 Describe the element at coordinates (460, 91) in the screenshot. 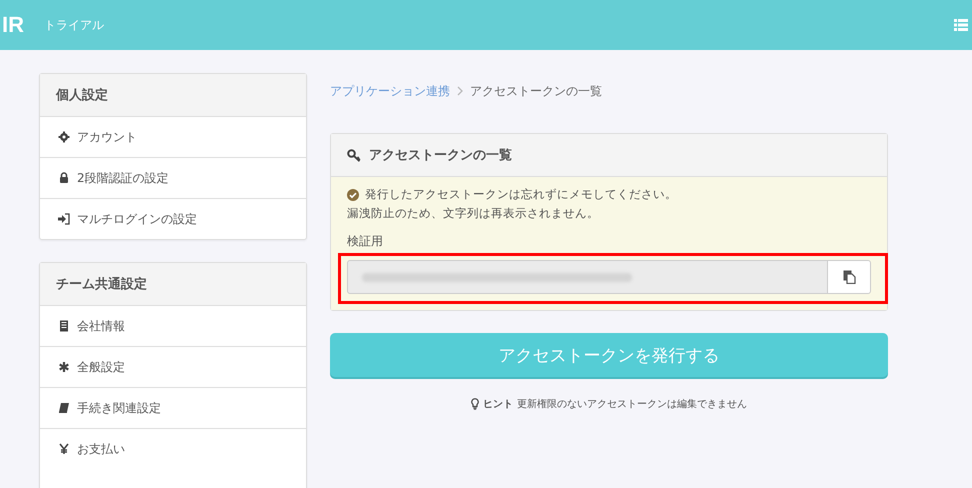

I see `chevron-icon` at that location.